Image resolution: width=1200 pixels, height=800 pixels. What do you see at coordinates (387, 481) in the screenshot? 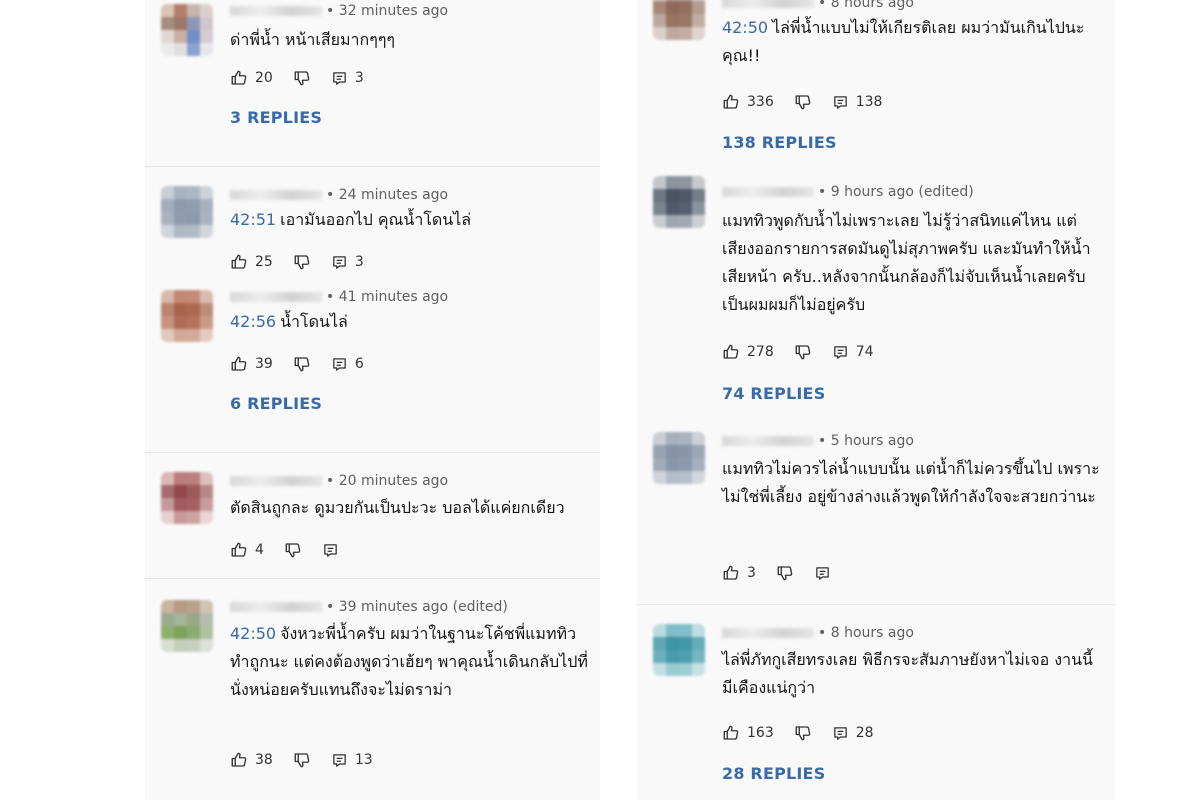
I see `comment-time: • 20 minutes ago` at bounding box center [387, 481].